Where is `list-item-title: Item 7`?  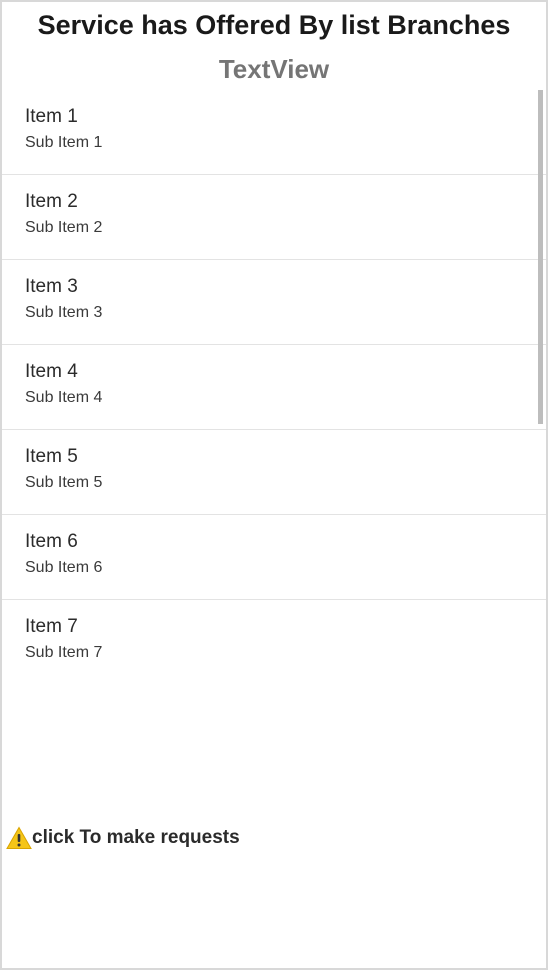 list-item-title: Item 7 is located at coordinates (51, 626).